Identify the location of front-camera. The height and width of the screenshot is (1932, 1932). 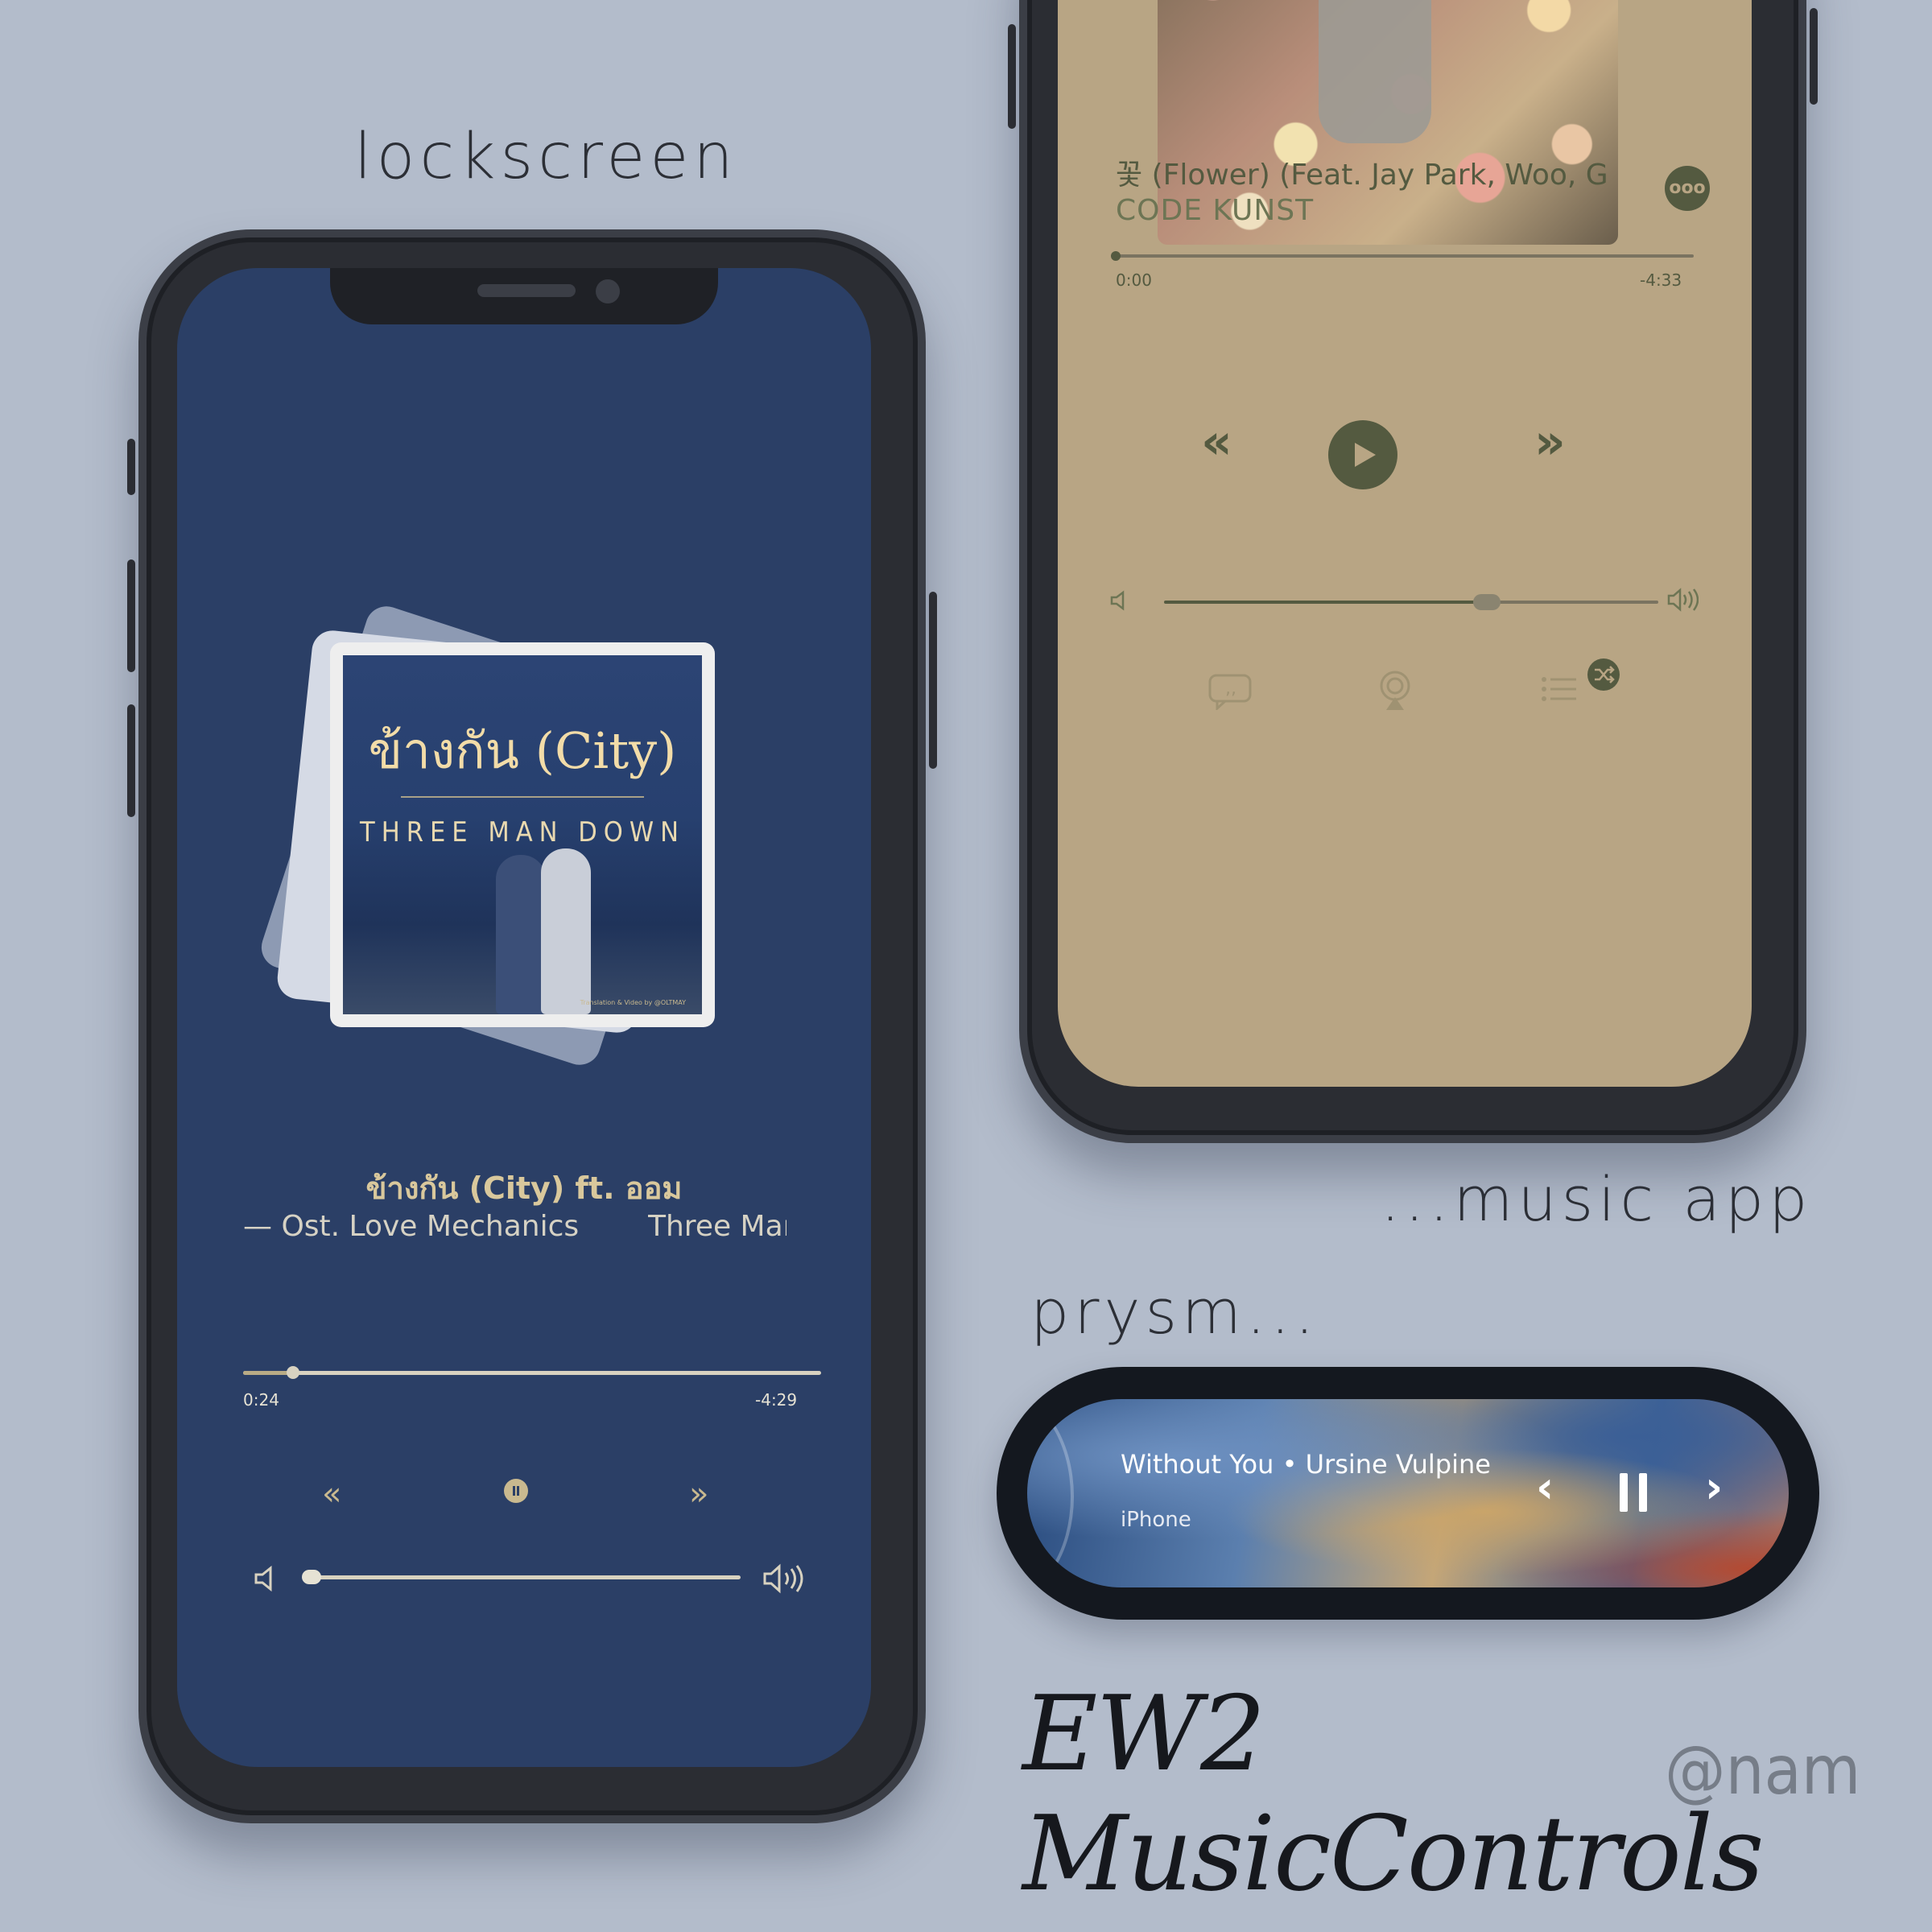
(608, 291).